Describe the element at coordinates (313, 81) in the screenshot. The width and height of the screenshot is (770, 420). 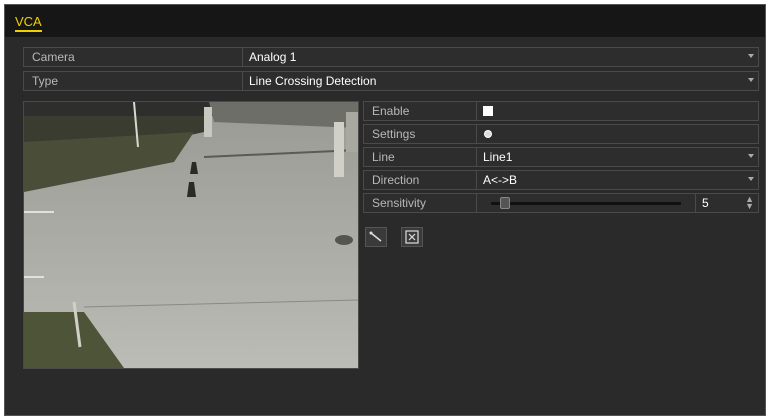
I see `type-value: Line Crossing Detection` at that location.